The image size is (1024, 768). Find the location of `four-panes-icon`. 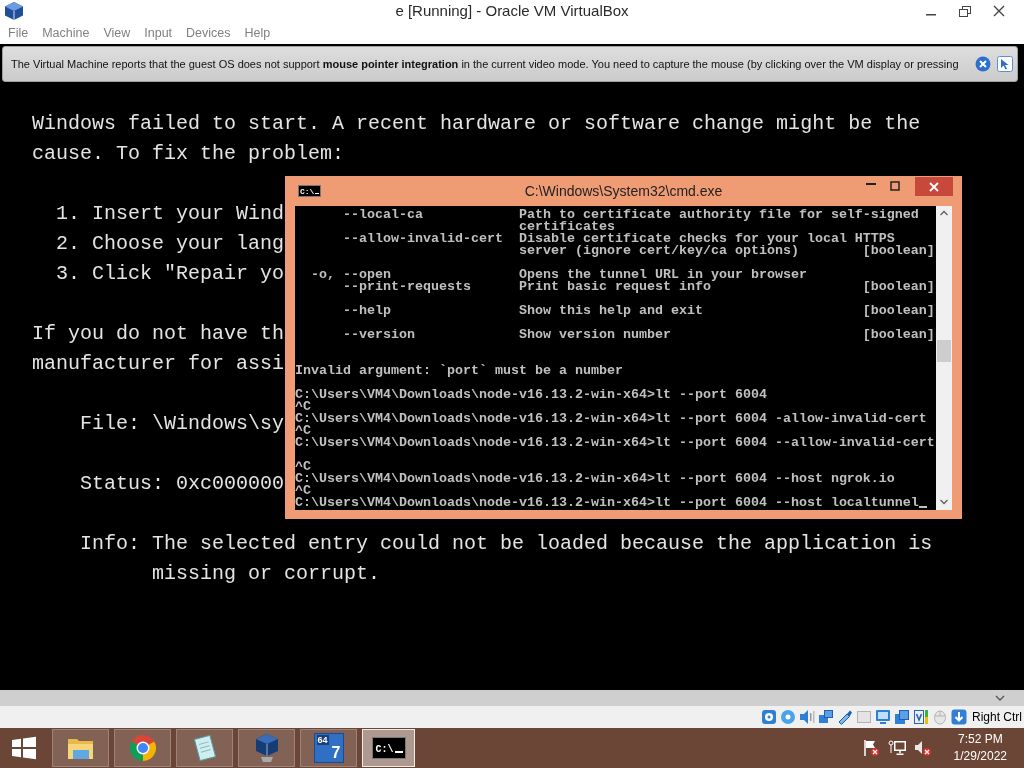

four-panes-icon is located at coordinates (24, 748).